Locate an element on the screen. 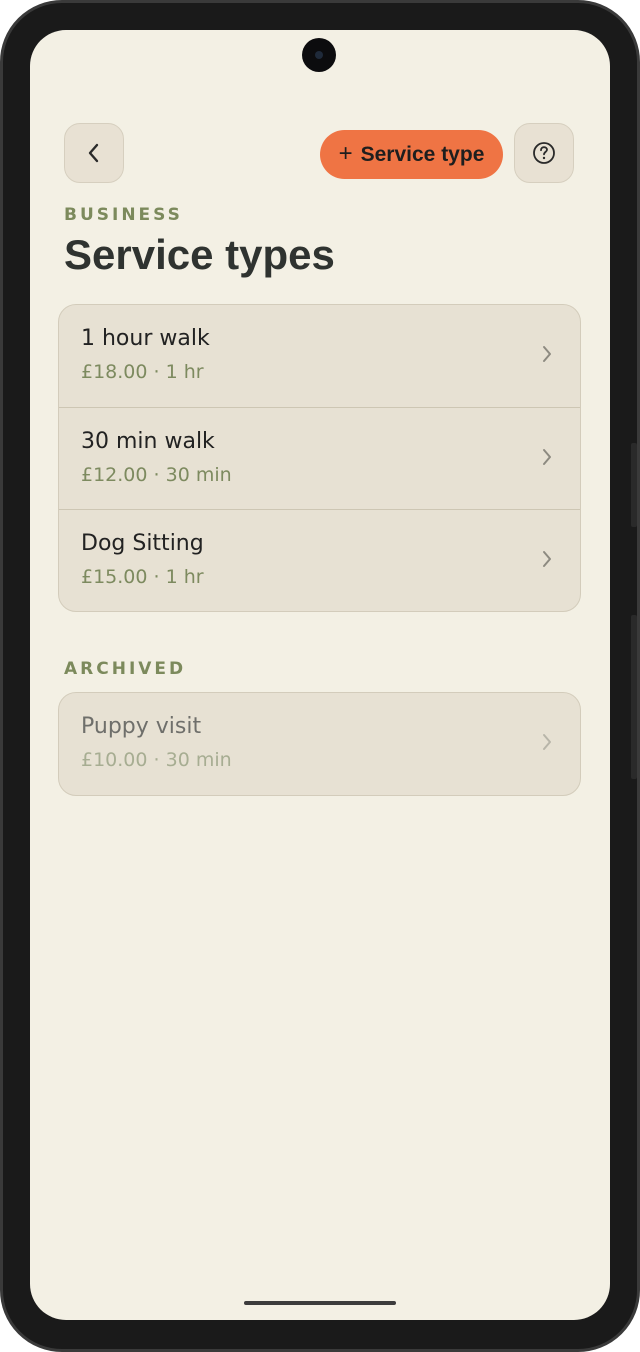 Image resolution: width=640 pixels, height=1352 pixels. home-indicator is located at coordinates (320, 1303).